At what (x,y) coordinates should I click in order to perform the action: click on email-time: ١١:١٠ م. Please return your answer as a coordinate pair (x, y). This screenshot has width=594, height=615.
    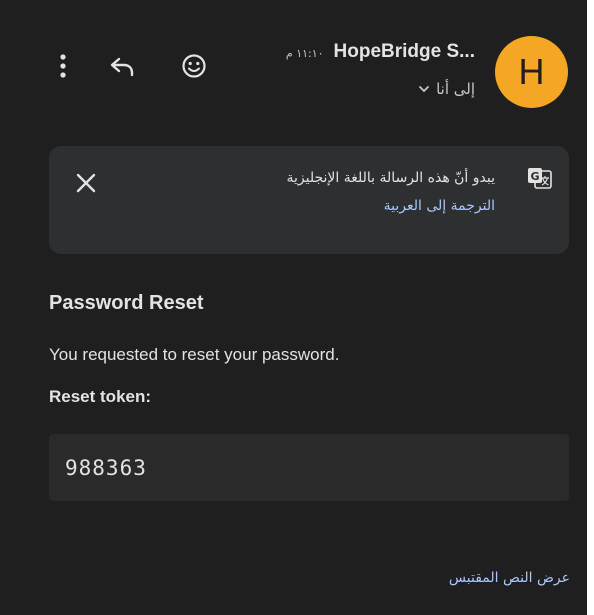
    Looking at the image, I should click on (304, 53).